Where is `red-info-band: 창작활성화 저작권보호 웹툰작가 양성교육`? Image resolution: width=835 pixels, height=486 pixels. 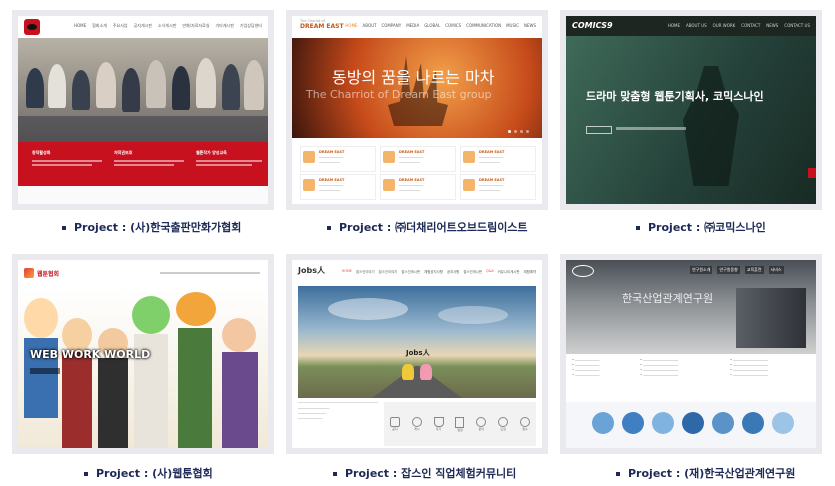
red-info-band: 창작활성화 저작권보호 웹툰작가 양성교육 is located at coordinates (143, 164).